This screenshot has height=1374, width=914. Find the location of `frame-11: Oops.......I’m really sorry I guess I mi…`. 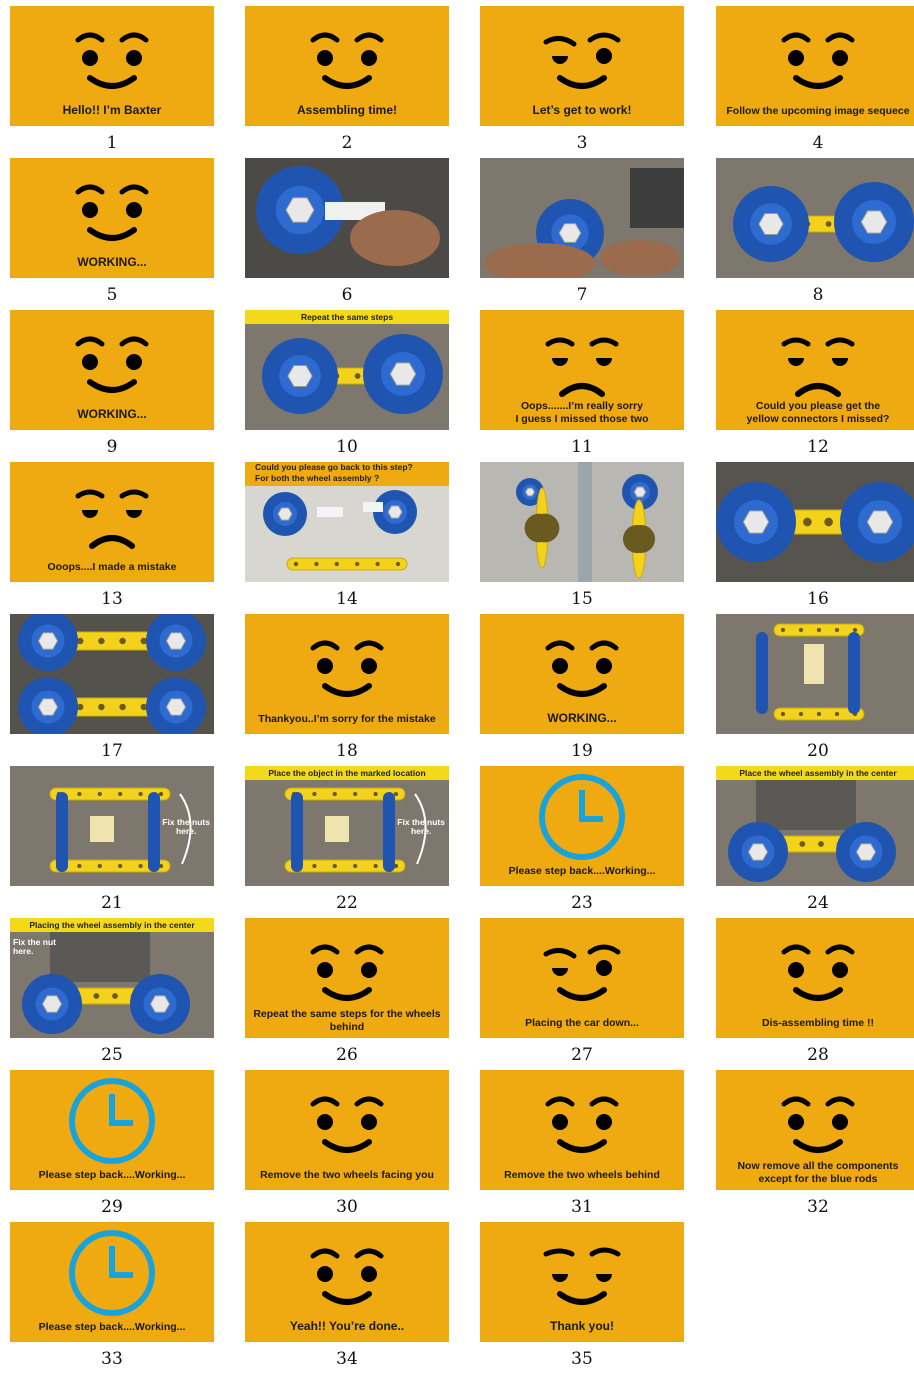

frame-11: Oops.......I’m really sorry I guess I mi… is located at coordinates (582, 386).